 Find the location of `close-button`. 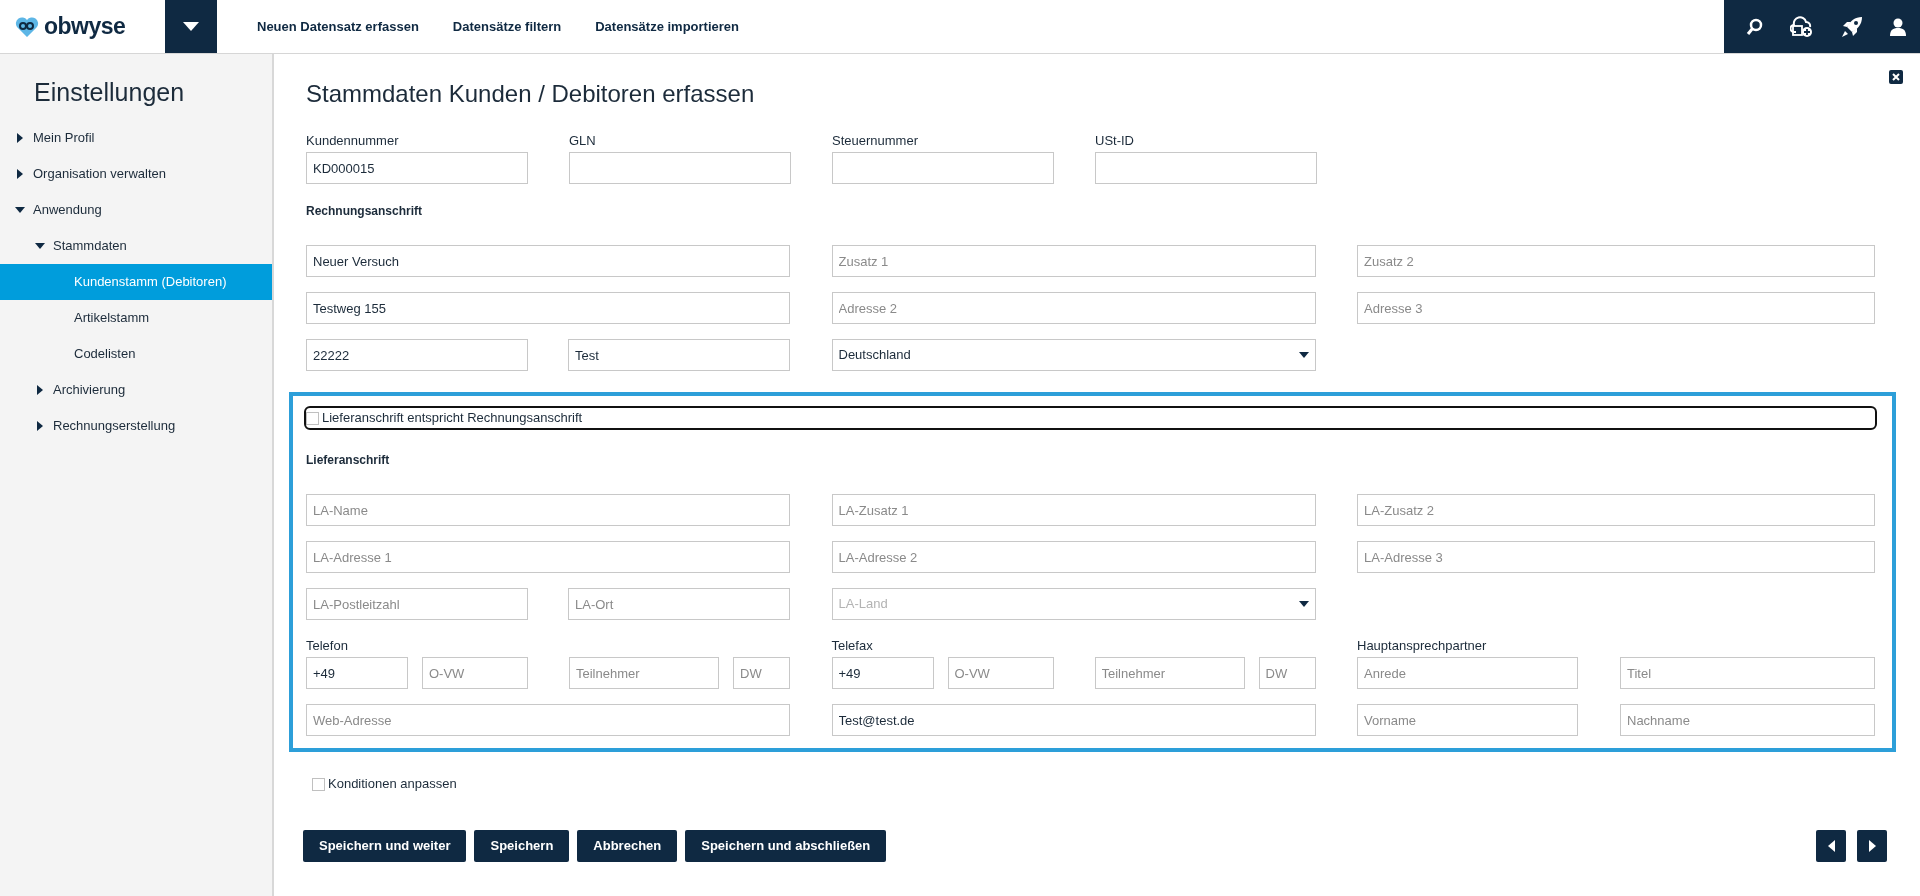

close-button is located at coordinates (1896, 77).